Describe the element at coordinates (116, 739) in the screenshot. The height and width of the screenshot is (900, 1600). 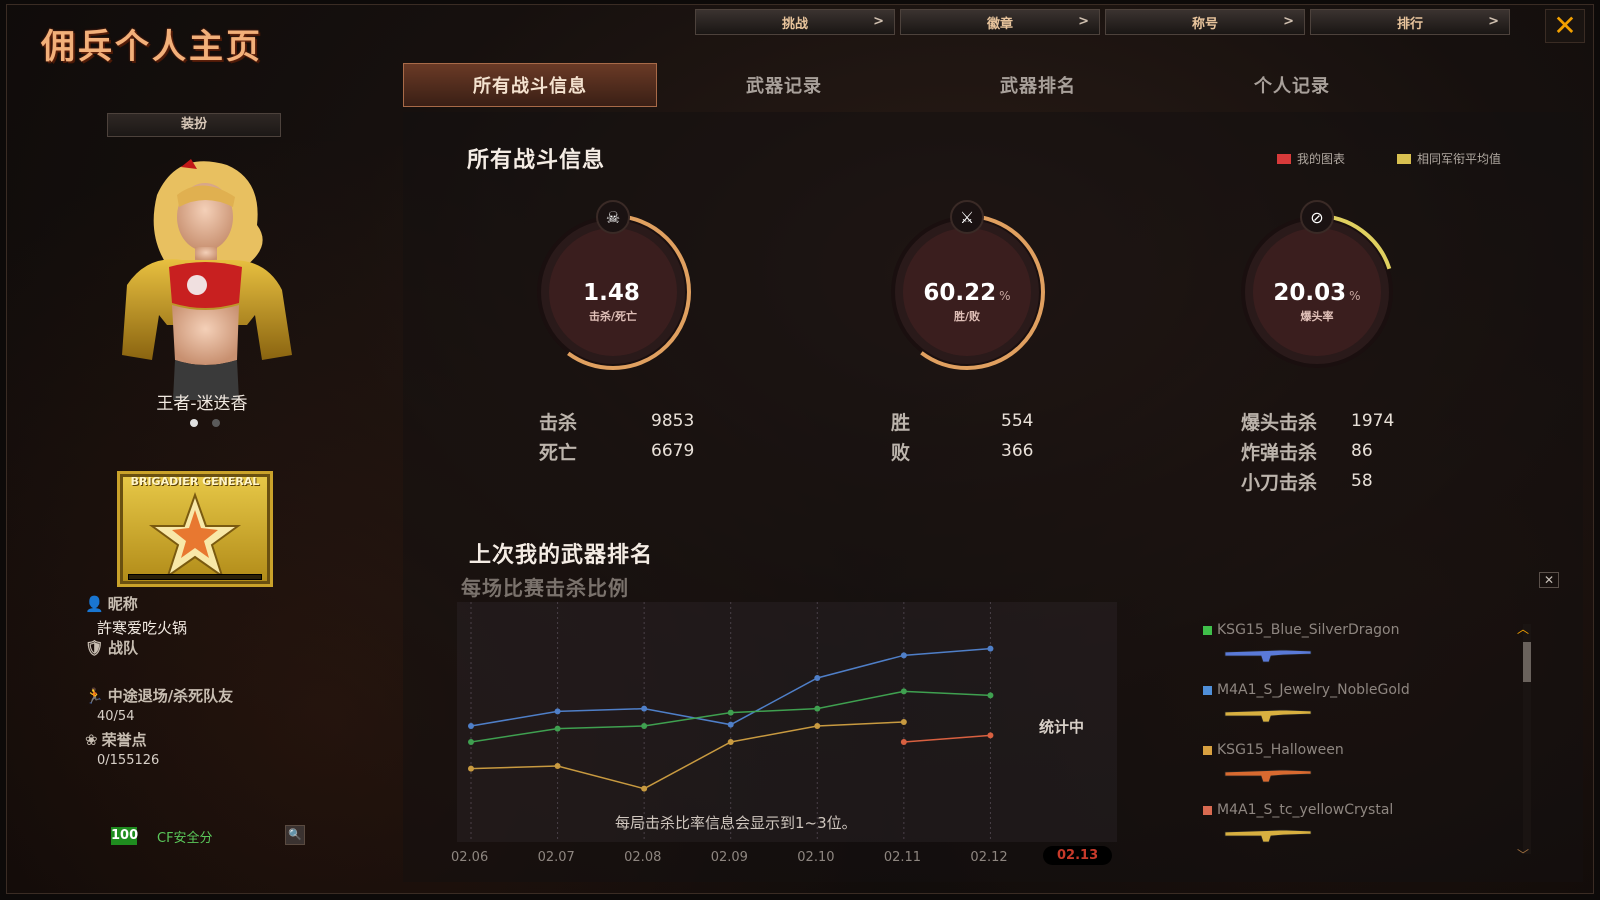
I see `honor-label: ❀ 荣誉点` at that location.